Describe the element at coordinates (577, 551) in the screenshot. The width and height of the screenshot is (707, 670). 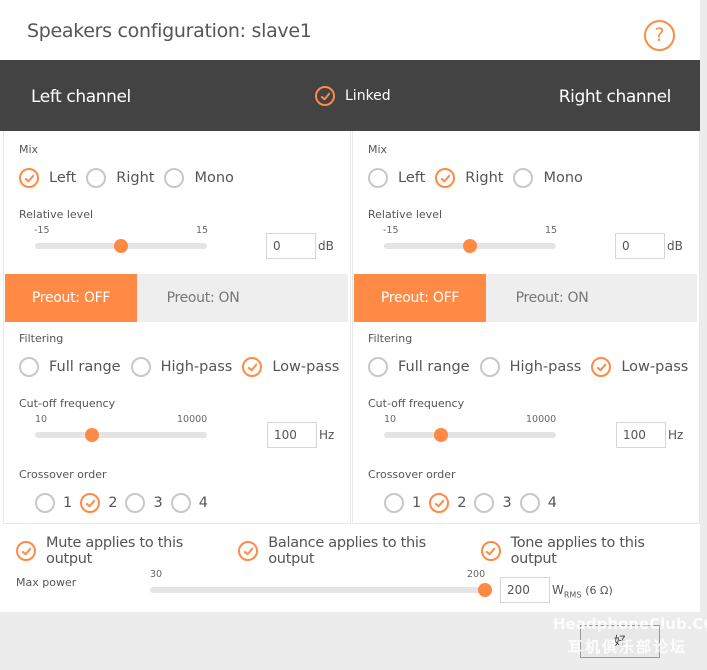
I see `option-label: Tone applies to this output` at that location.